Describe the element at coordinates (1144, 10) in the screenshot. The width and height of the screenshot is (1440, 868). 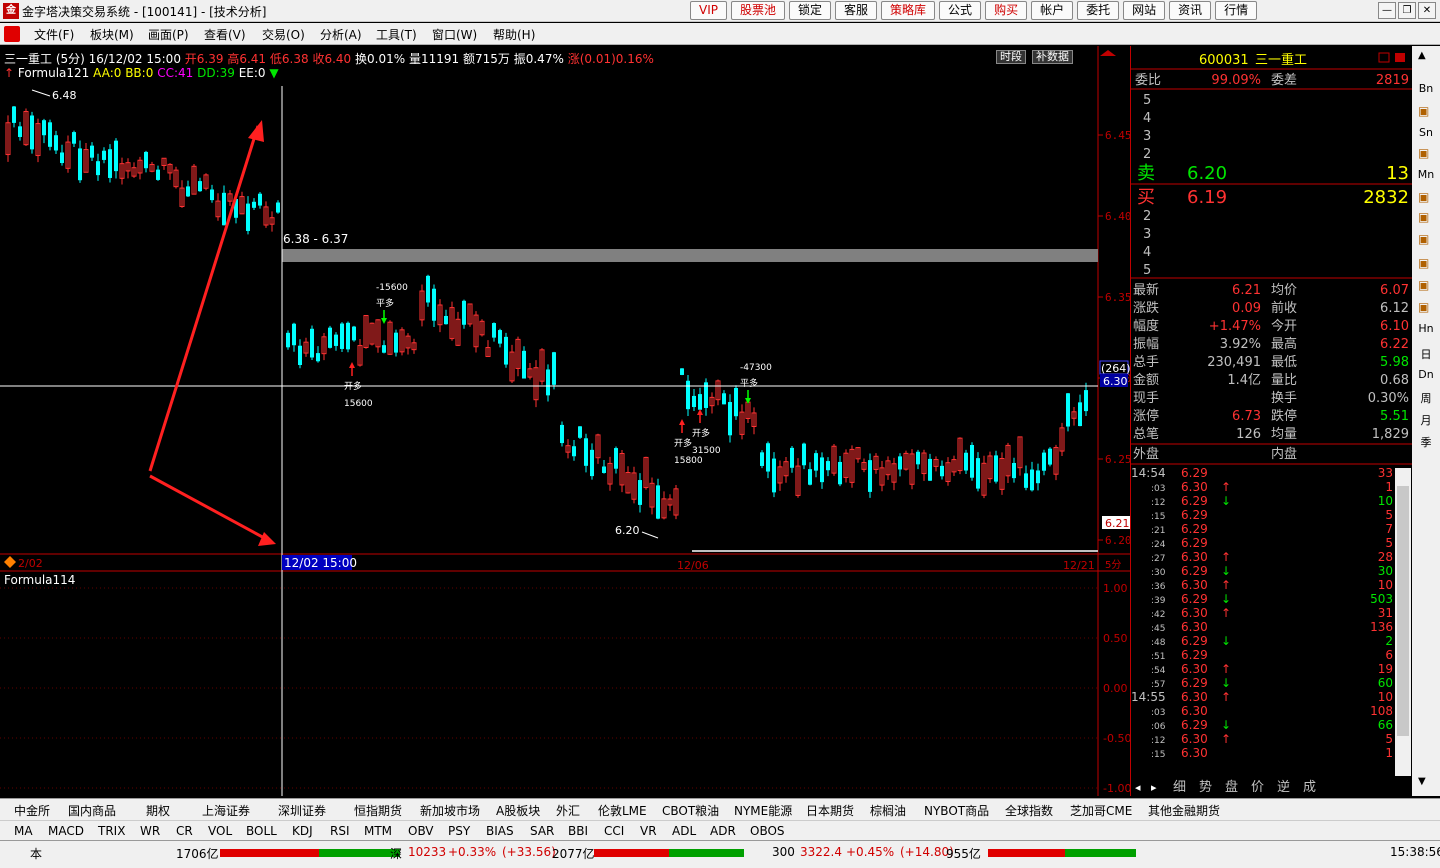
I see `top-button-9: 网站` at that location.